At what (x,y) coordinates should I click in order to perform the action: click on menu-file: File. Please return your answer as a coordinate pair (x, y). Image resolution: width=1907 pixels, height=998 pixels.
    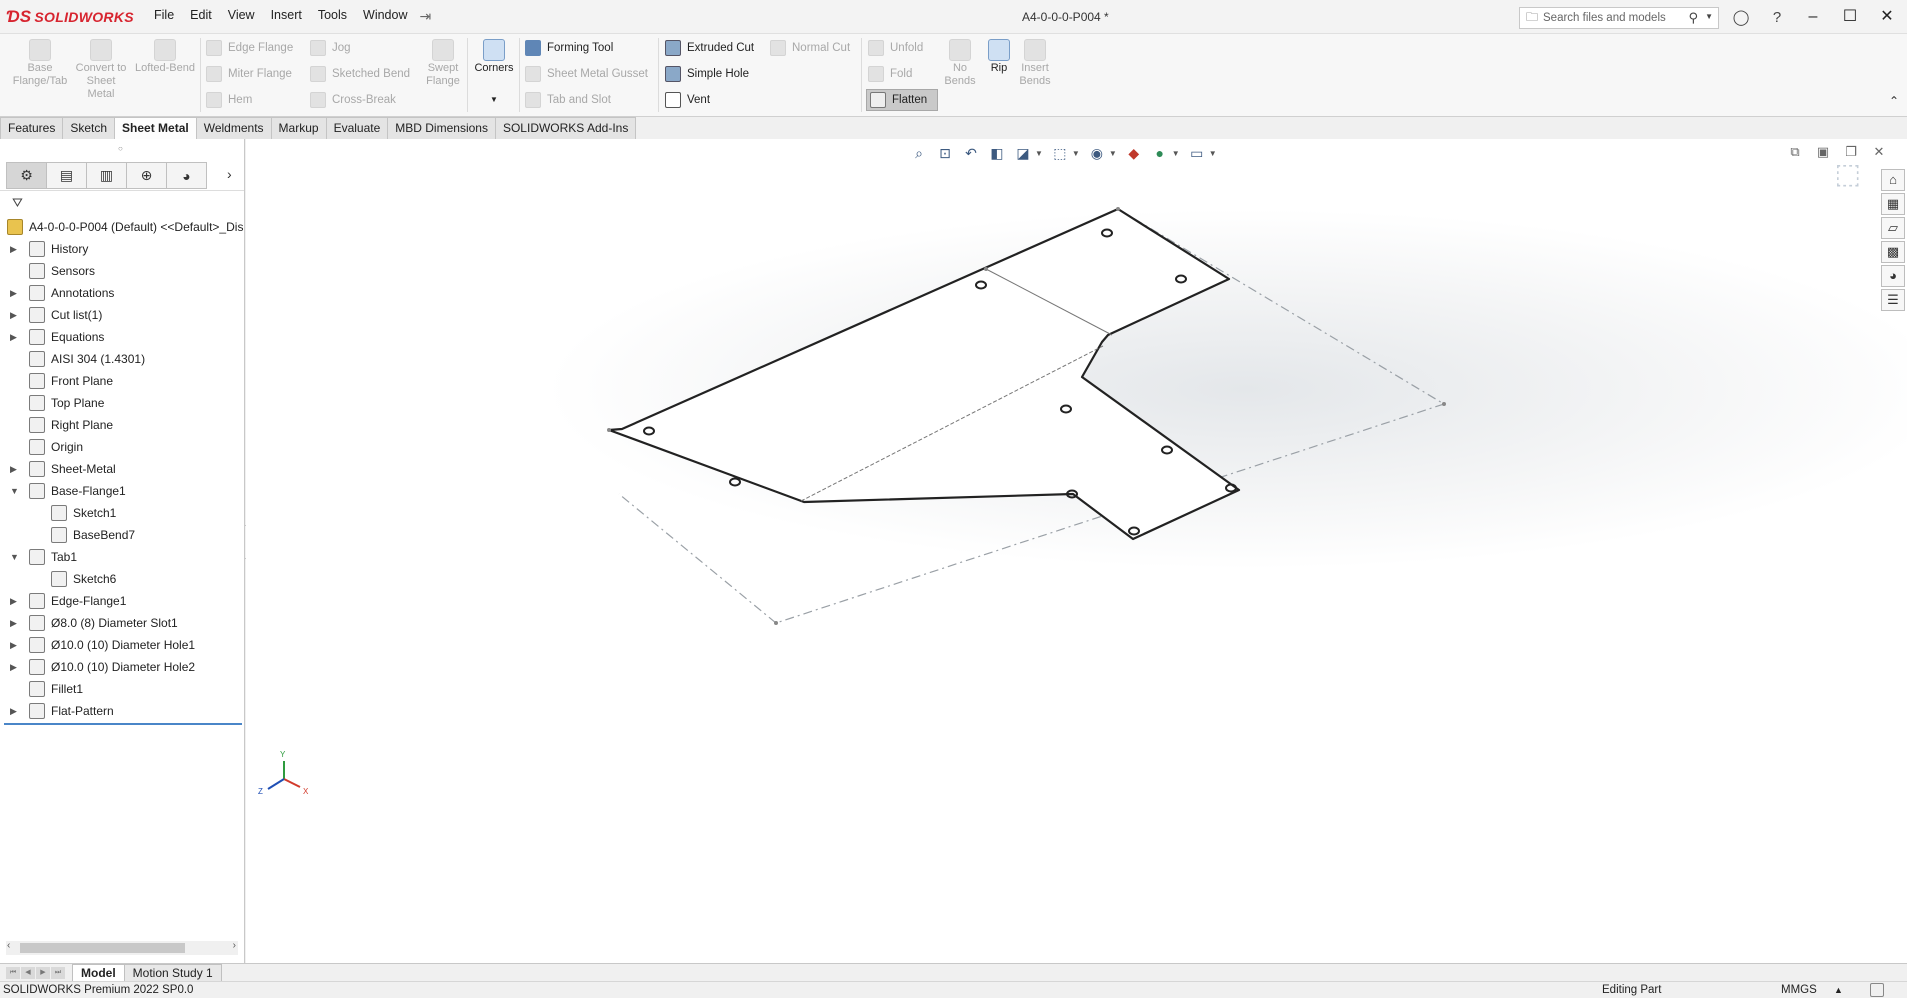
    Looking at the image, I should click on (164, 16).